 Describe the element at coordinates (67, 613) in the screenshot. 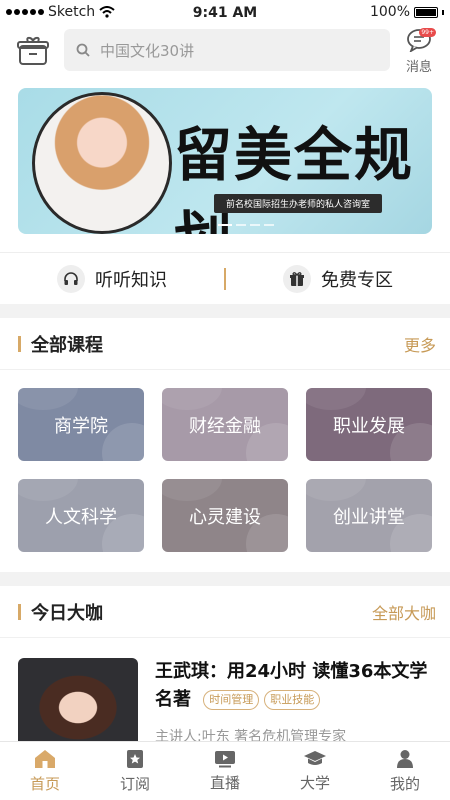

I see `experts-title: 今日大咖` at that location.